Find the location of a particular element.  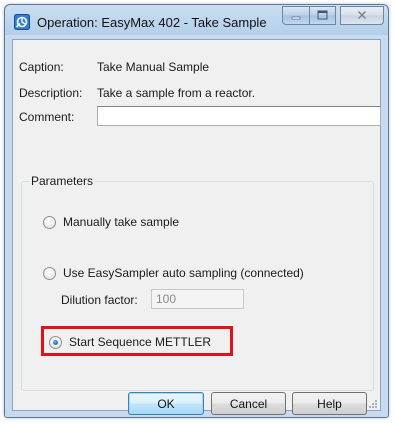

radio-label-manual: Manually take sample is located at coordinates (121, 222).